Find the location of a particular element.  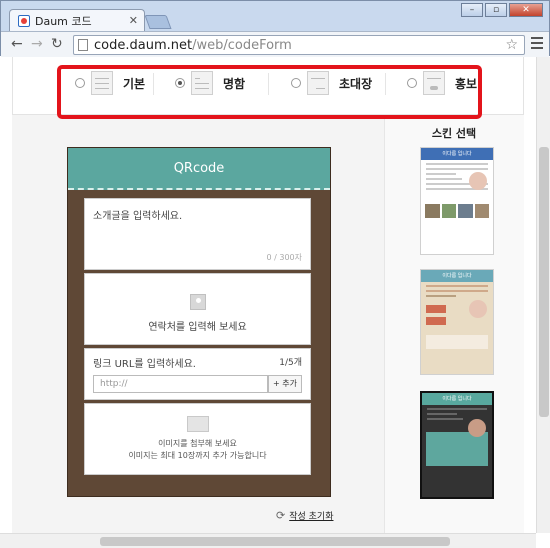

intro-placeholder: 소개글을 입력하세요. is located at coordinates (138, 216).